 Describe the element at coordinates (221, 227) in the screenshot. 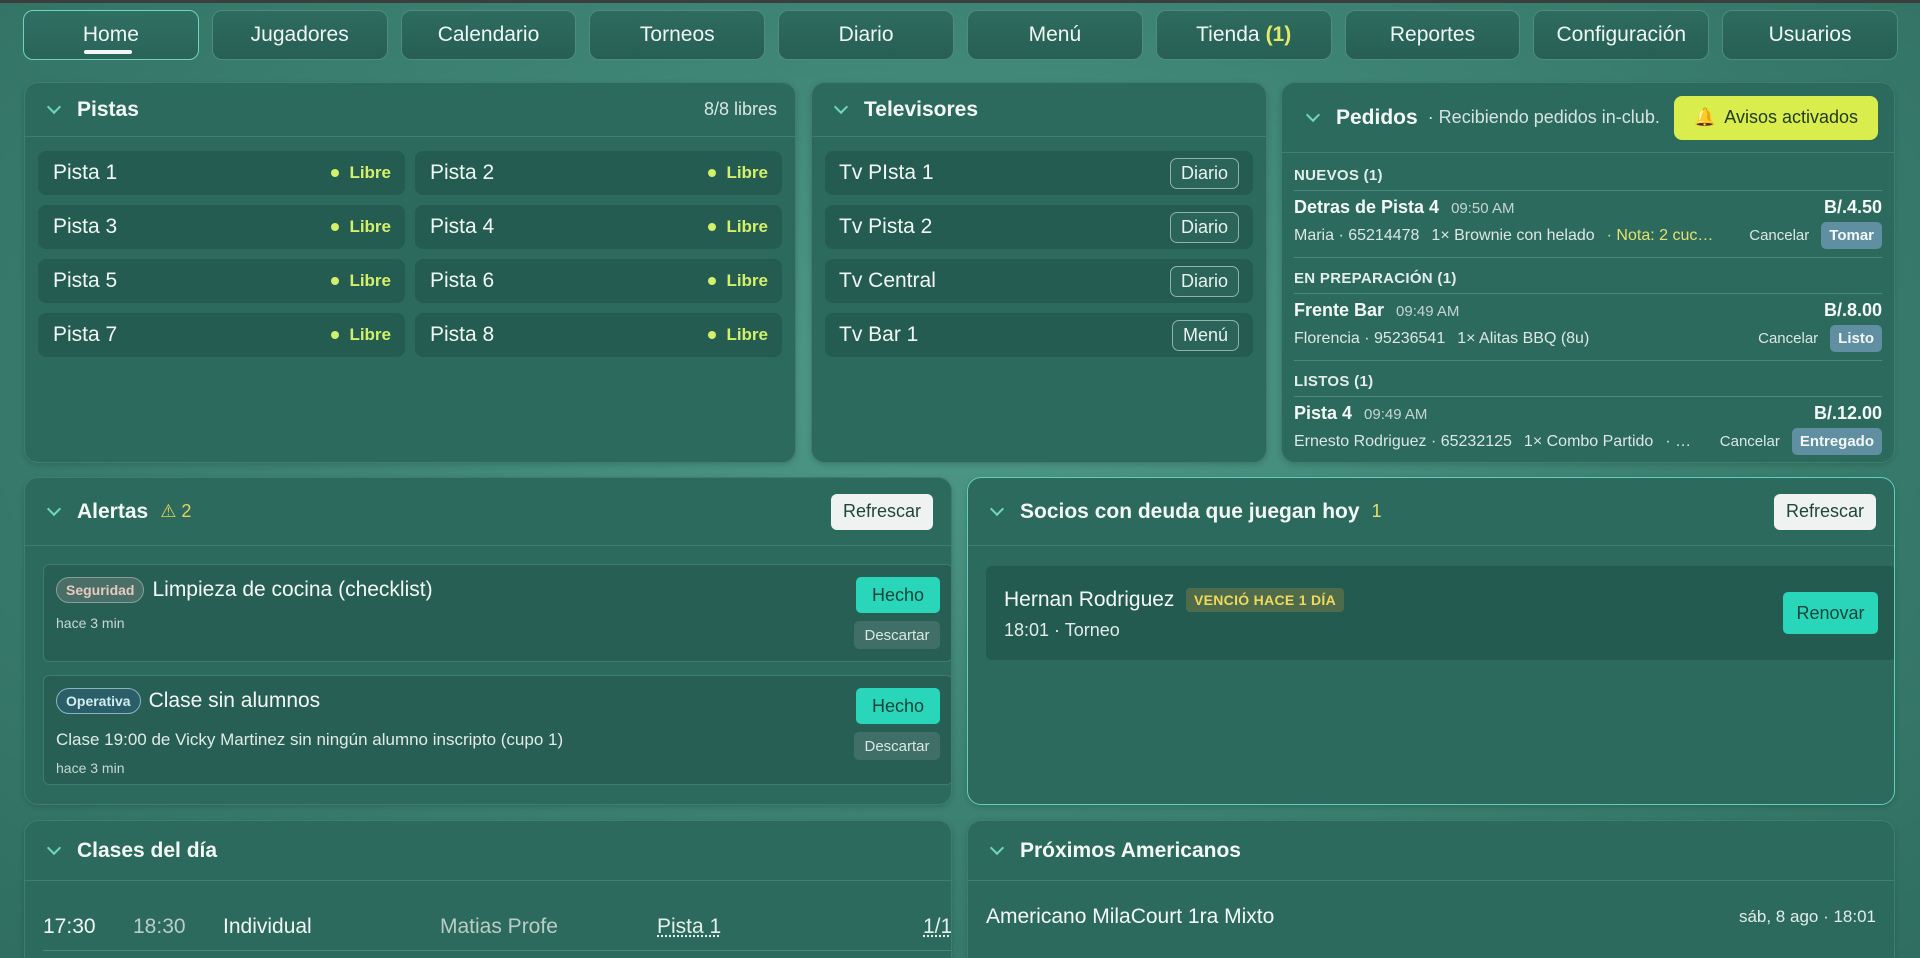

I see `court-card: Pista 3 Libre` at that location.